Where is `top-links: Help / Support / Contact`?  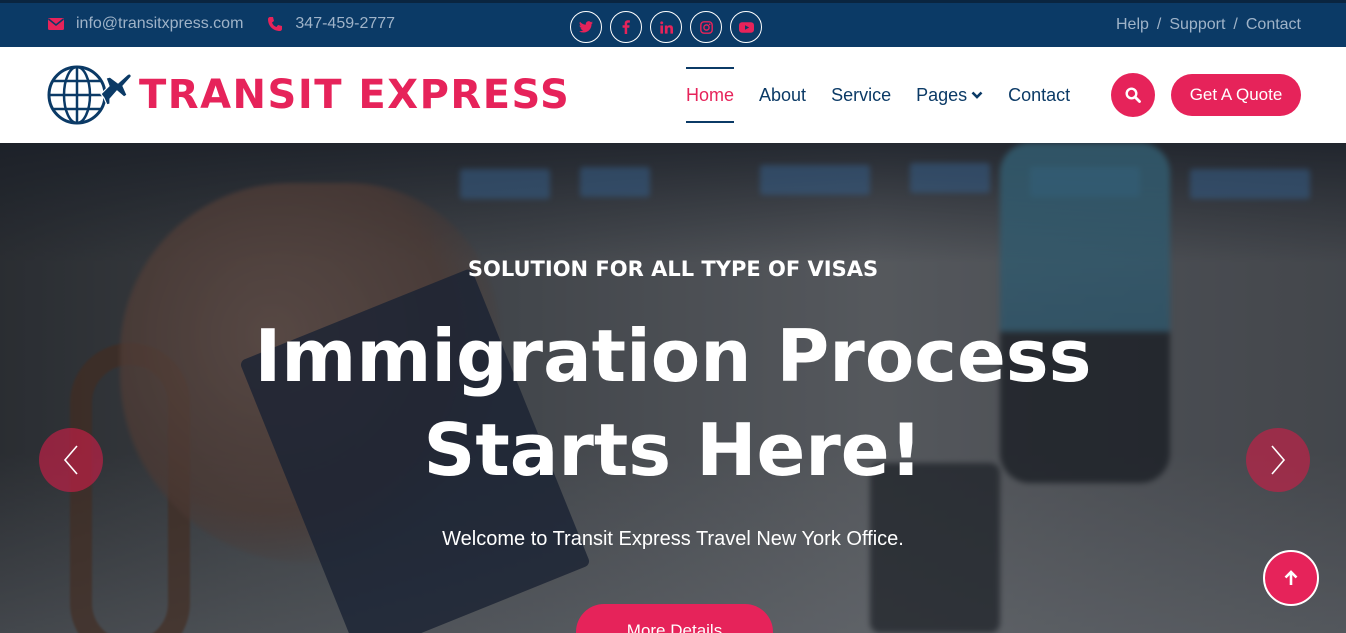
top-links: Help / Support / Contact is located at coordinates (1208, 25).